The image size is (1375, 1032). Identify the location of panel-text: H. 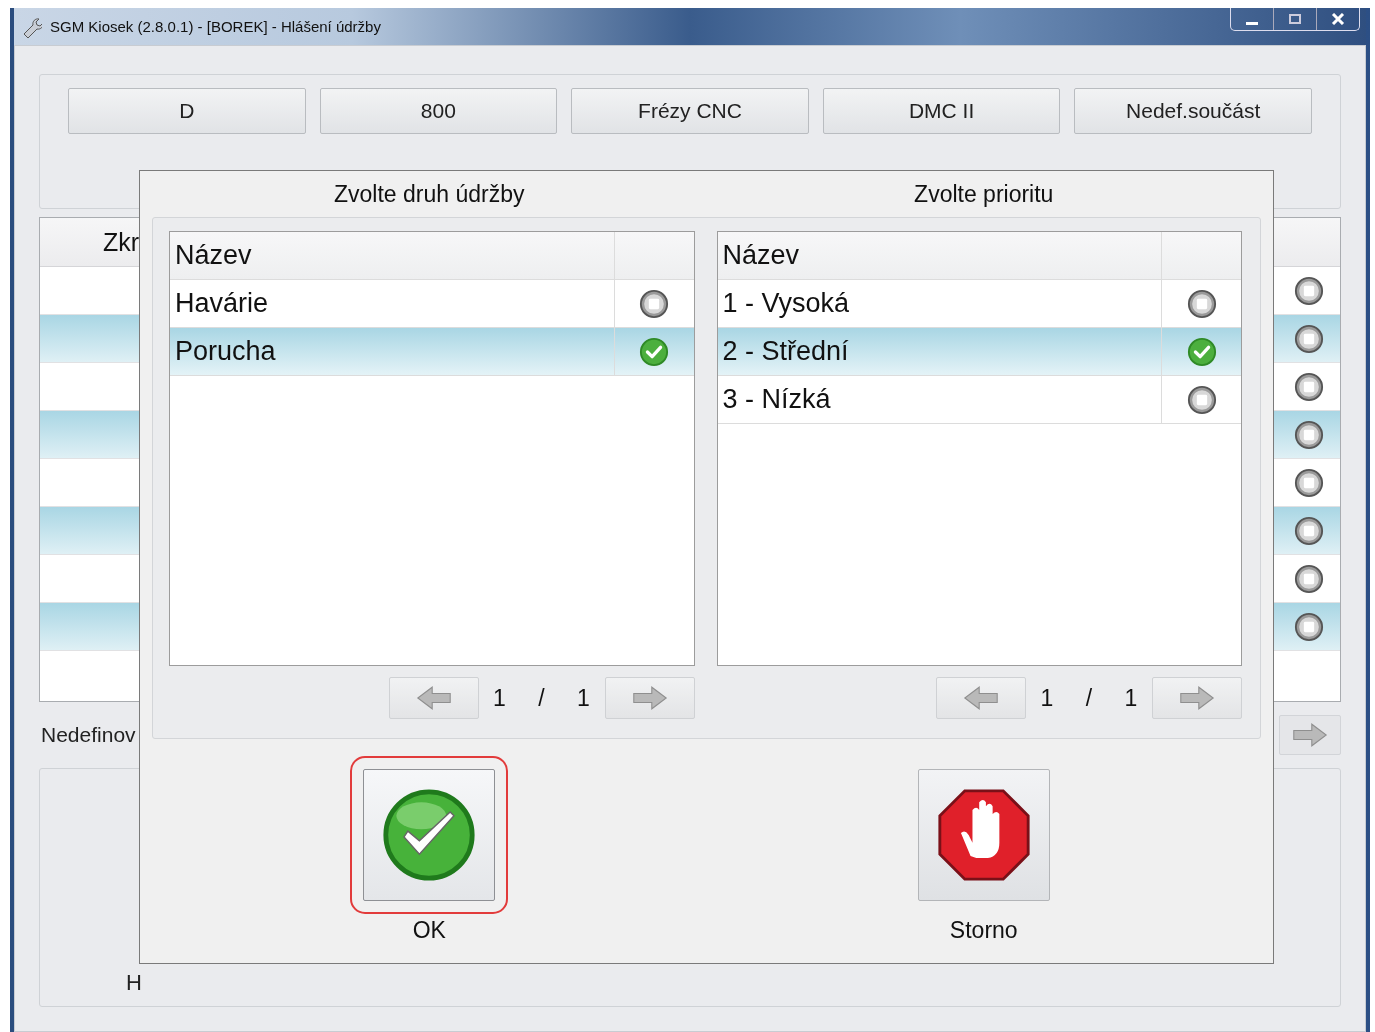
(134, 983).